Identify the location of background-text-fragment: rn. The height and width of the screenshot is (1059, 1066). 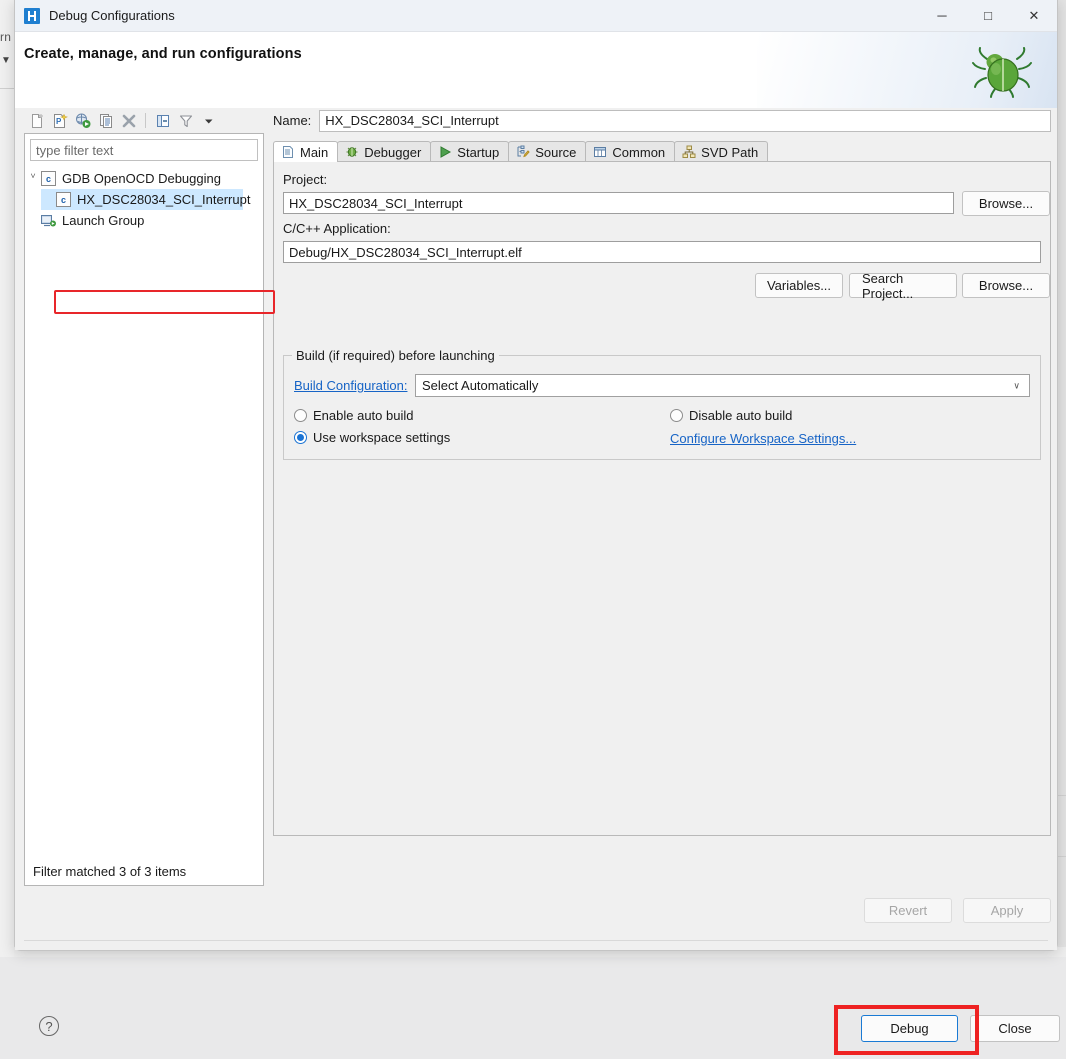
(5, 37).